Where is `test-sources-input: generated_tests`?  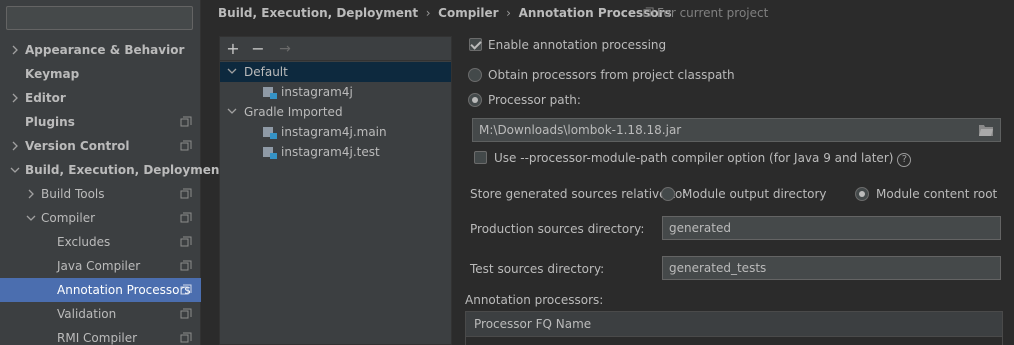 test-sources-input: generated_tests is located at coordinates (831, 268).